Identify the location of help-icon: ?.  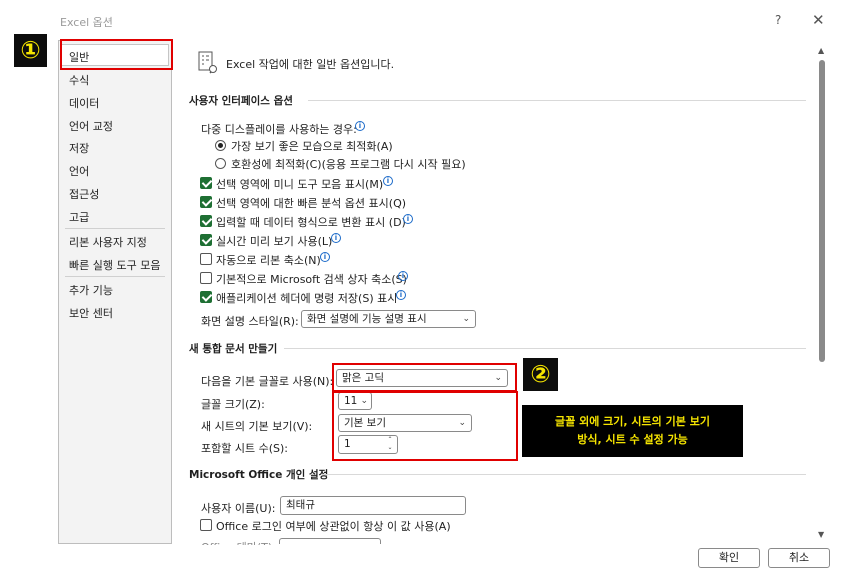
(778, 20).